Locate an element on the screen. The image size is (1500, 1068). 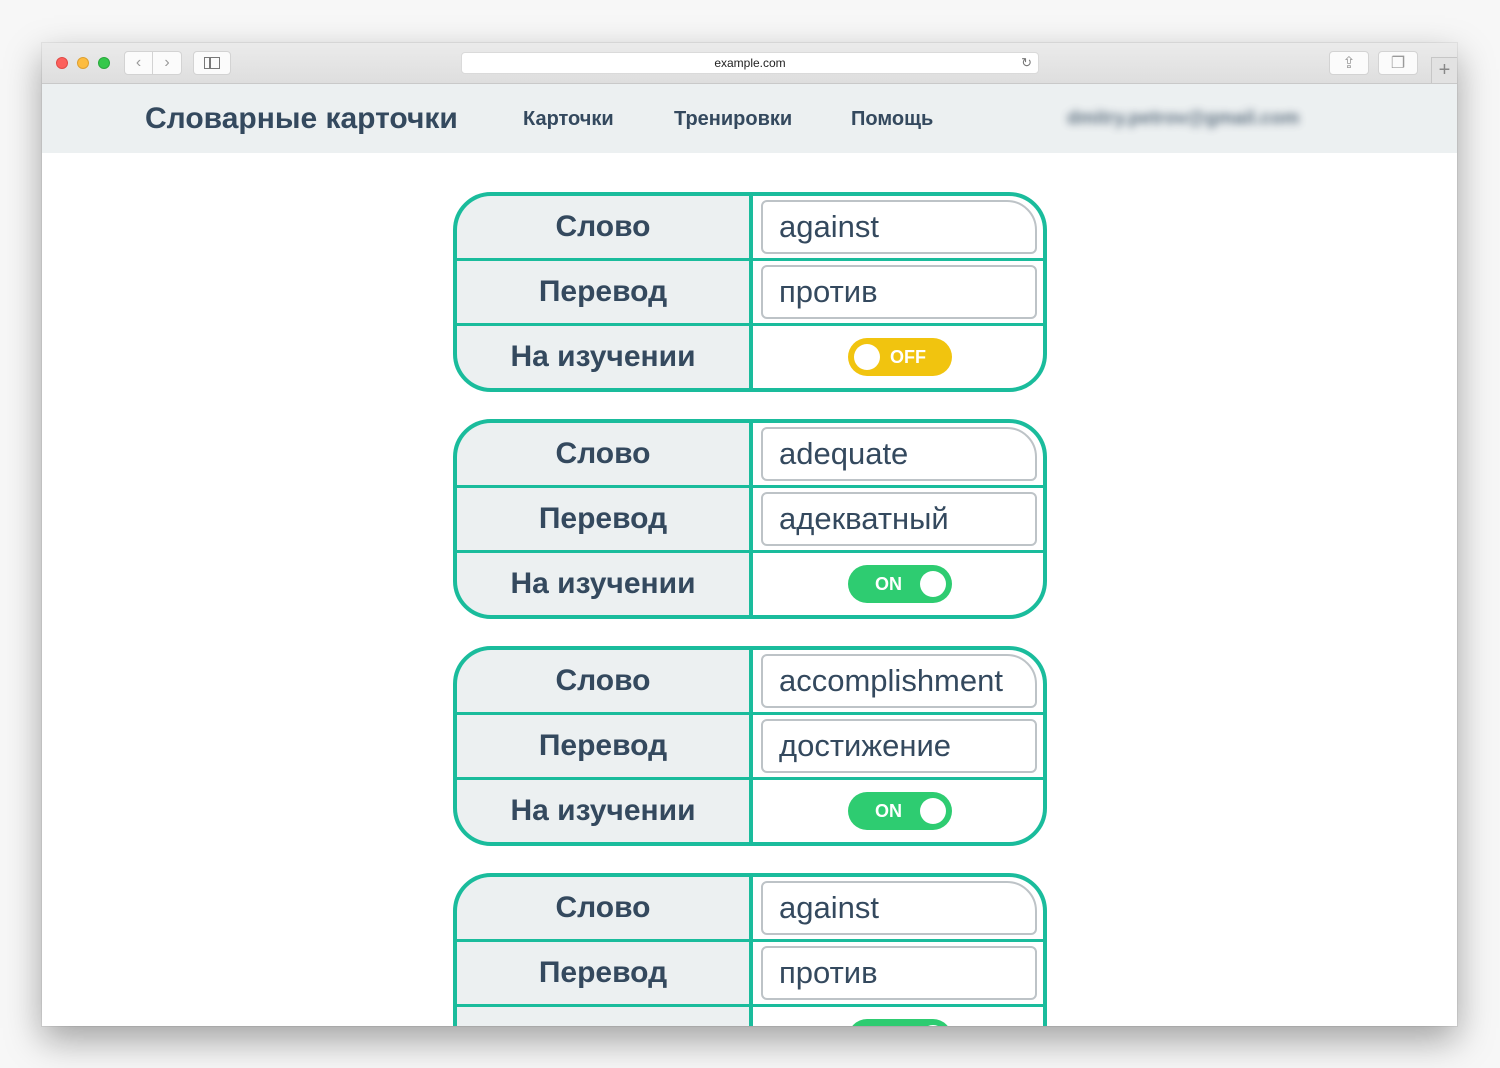
show-tabs-button: ❐ is located at coordinates (1398, 63).